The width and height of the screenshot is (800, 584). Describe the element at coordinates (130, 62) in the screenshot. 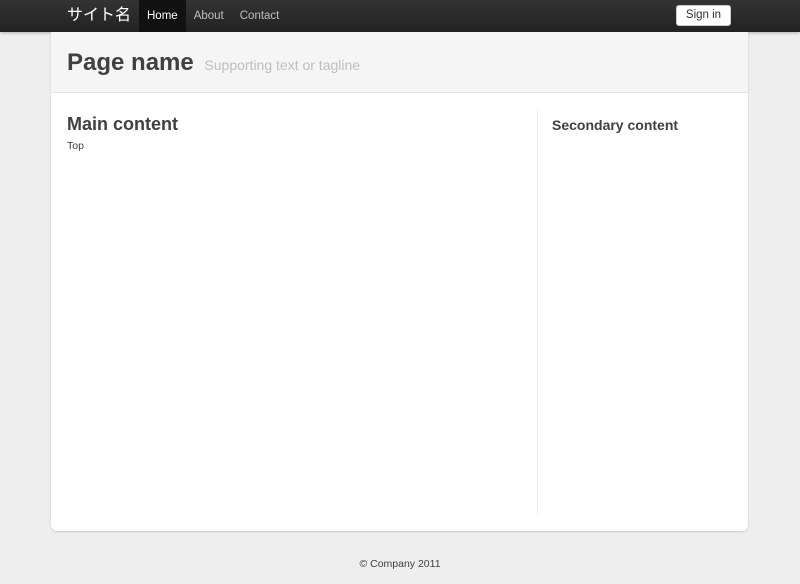

I see `page-title-text: Page name` at that location.